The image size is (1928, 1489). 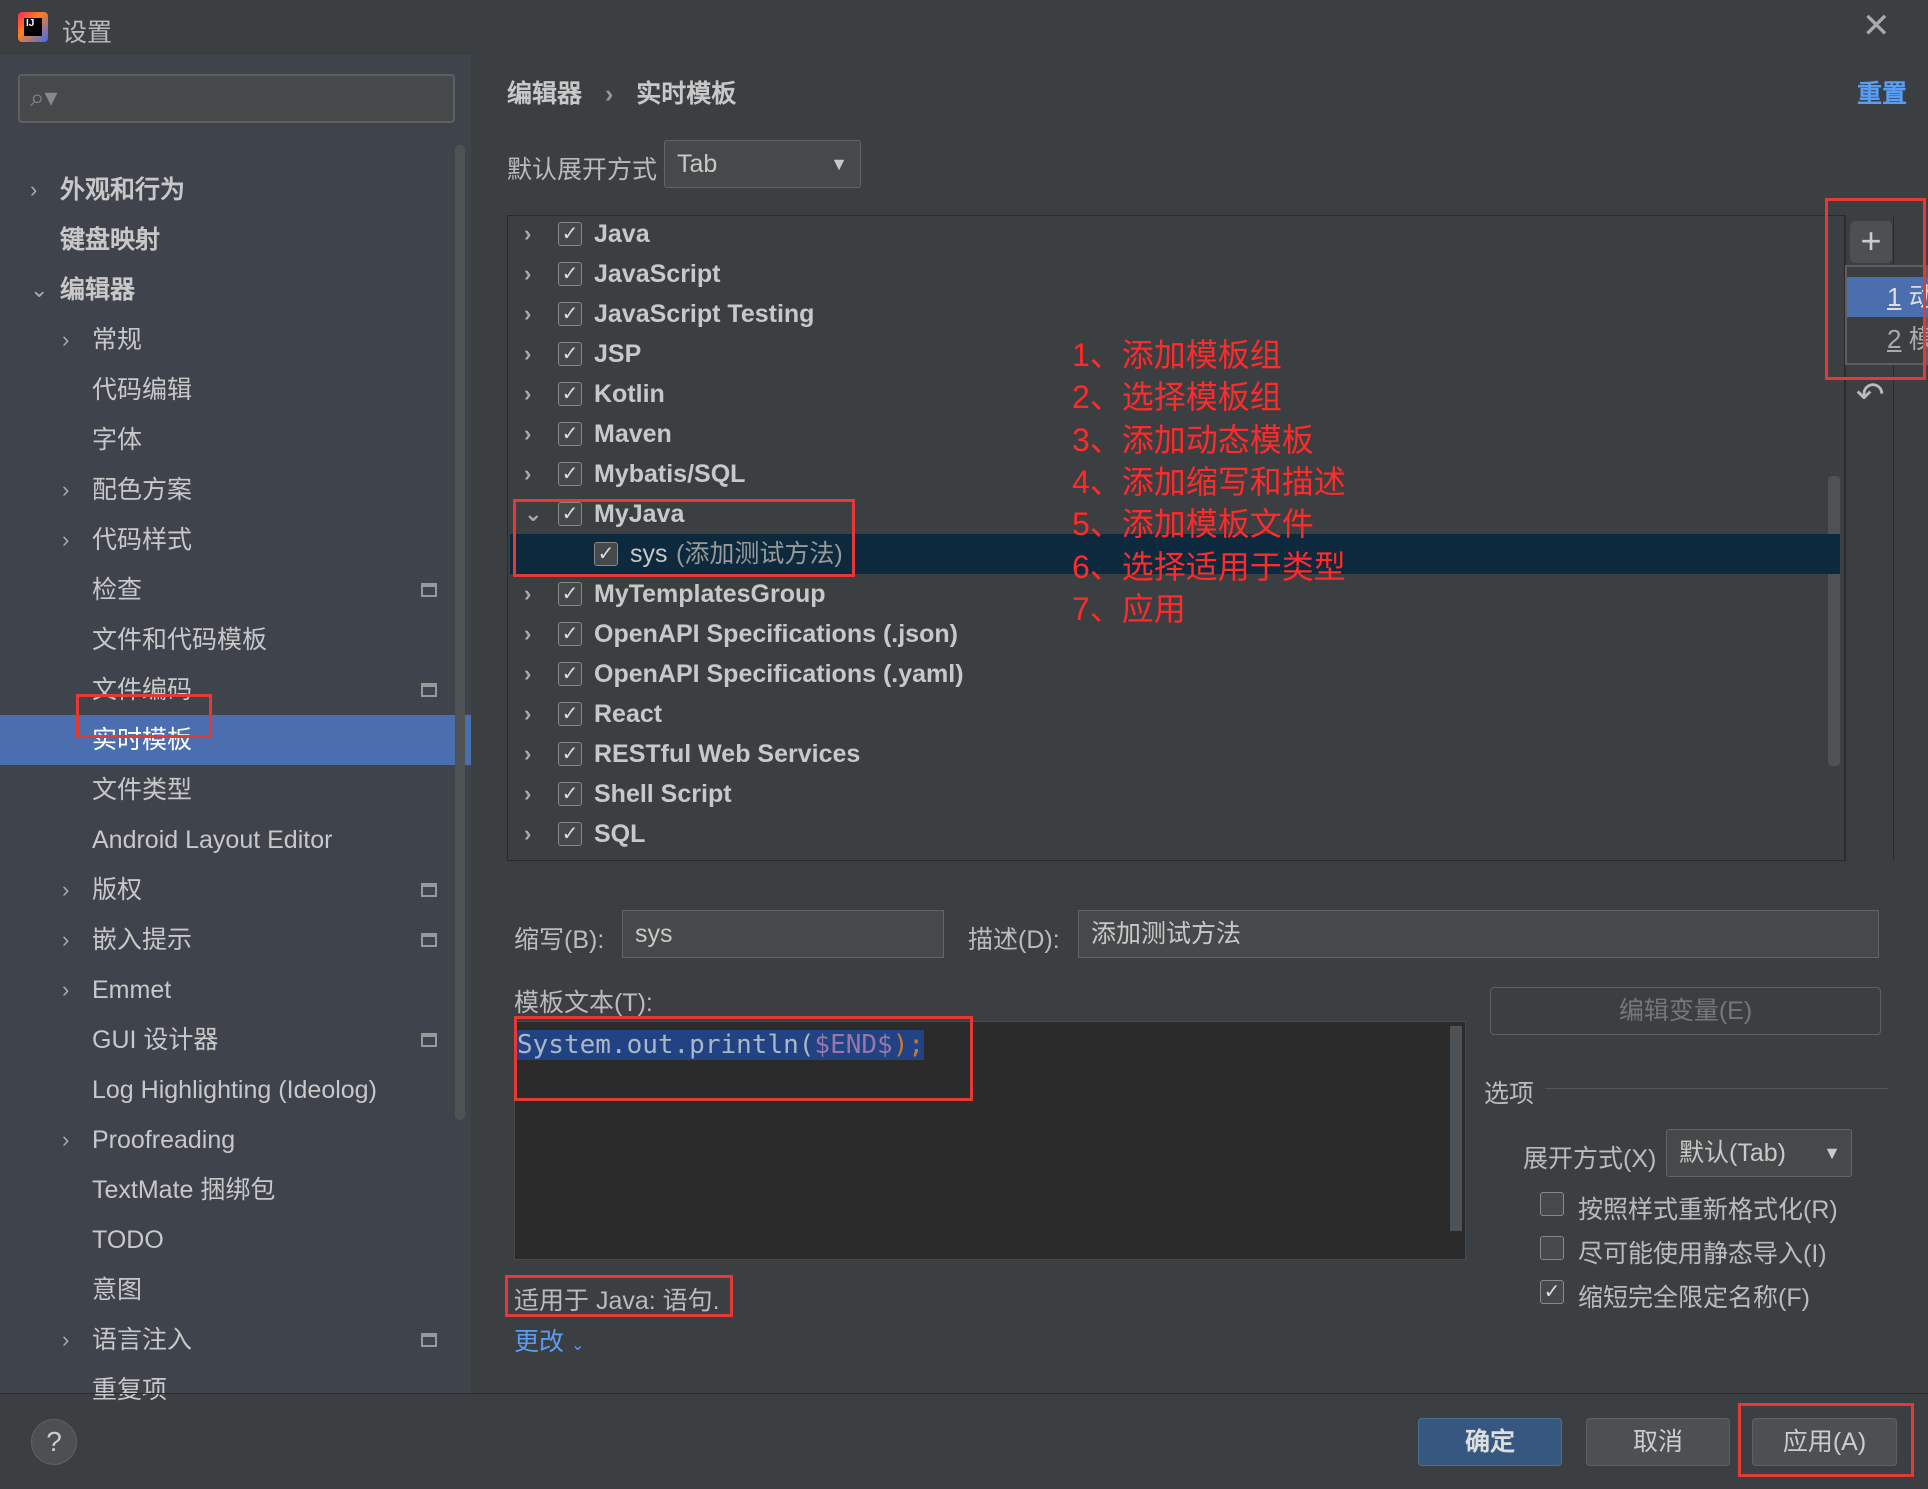 I want to click on editor-scrollbar, so click(x=1456, y=1128).